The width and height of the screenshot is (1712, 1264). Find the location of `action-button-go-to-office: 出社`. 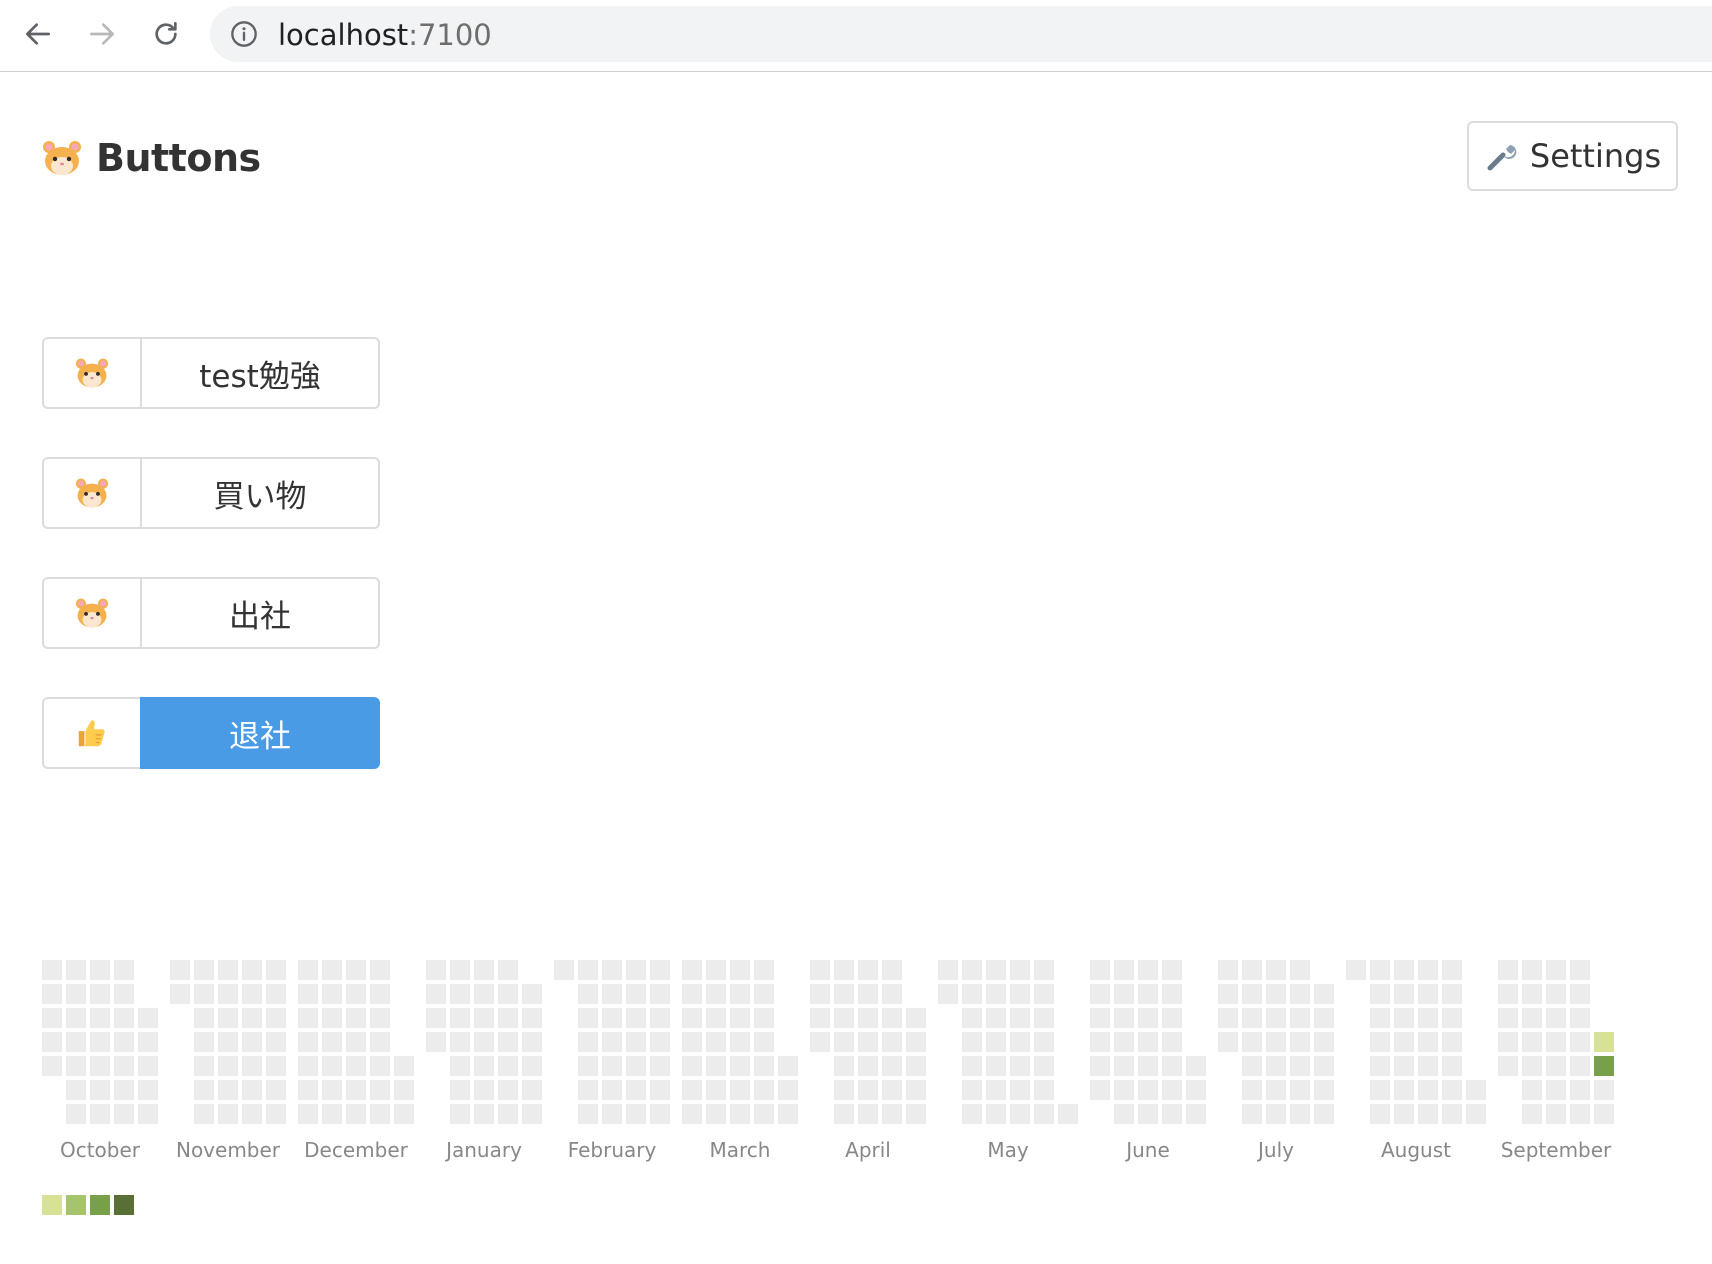

action-button-go-to-office: 出社 is located at coordinates (211, 613).